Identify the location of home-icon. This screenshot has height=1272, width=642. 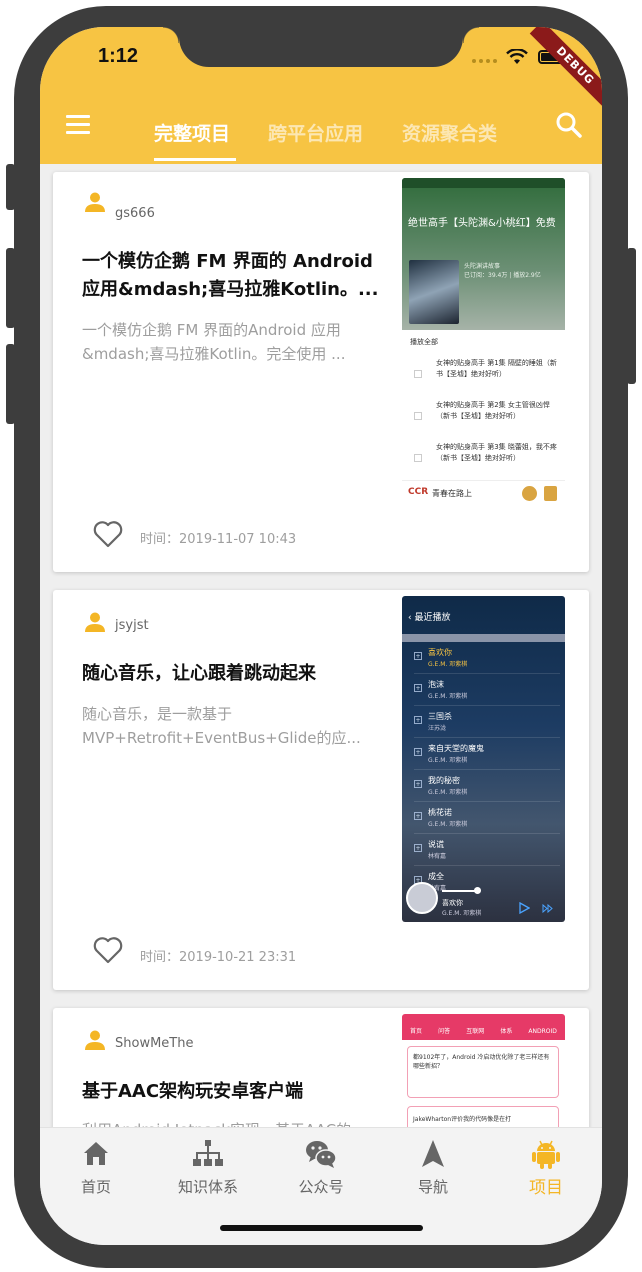
(96, 1153).